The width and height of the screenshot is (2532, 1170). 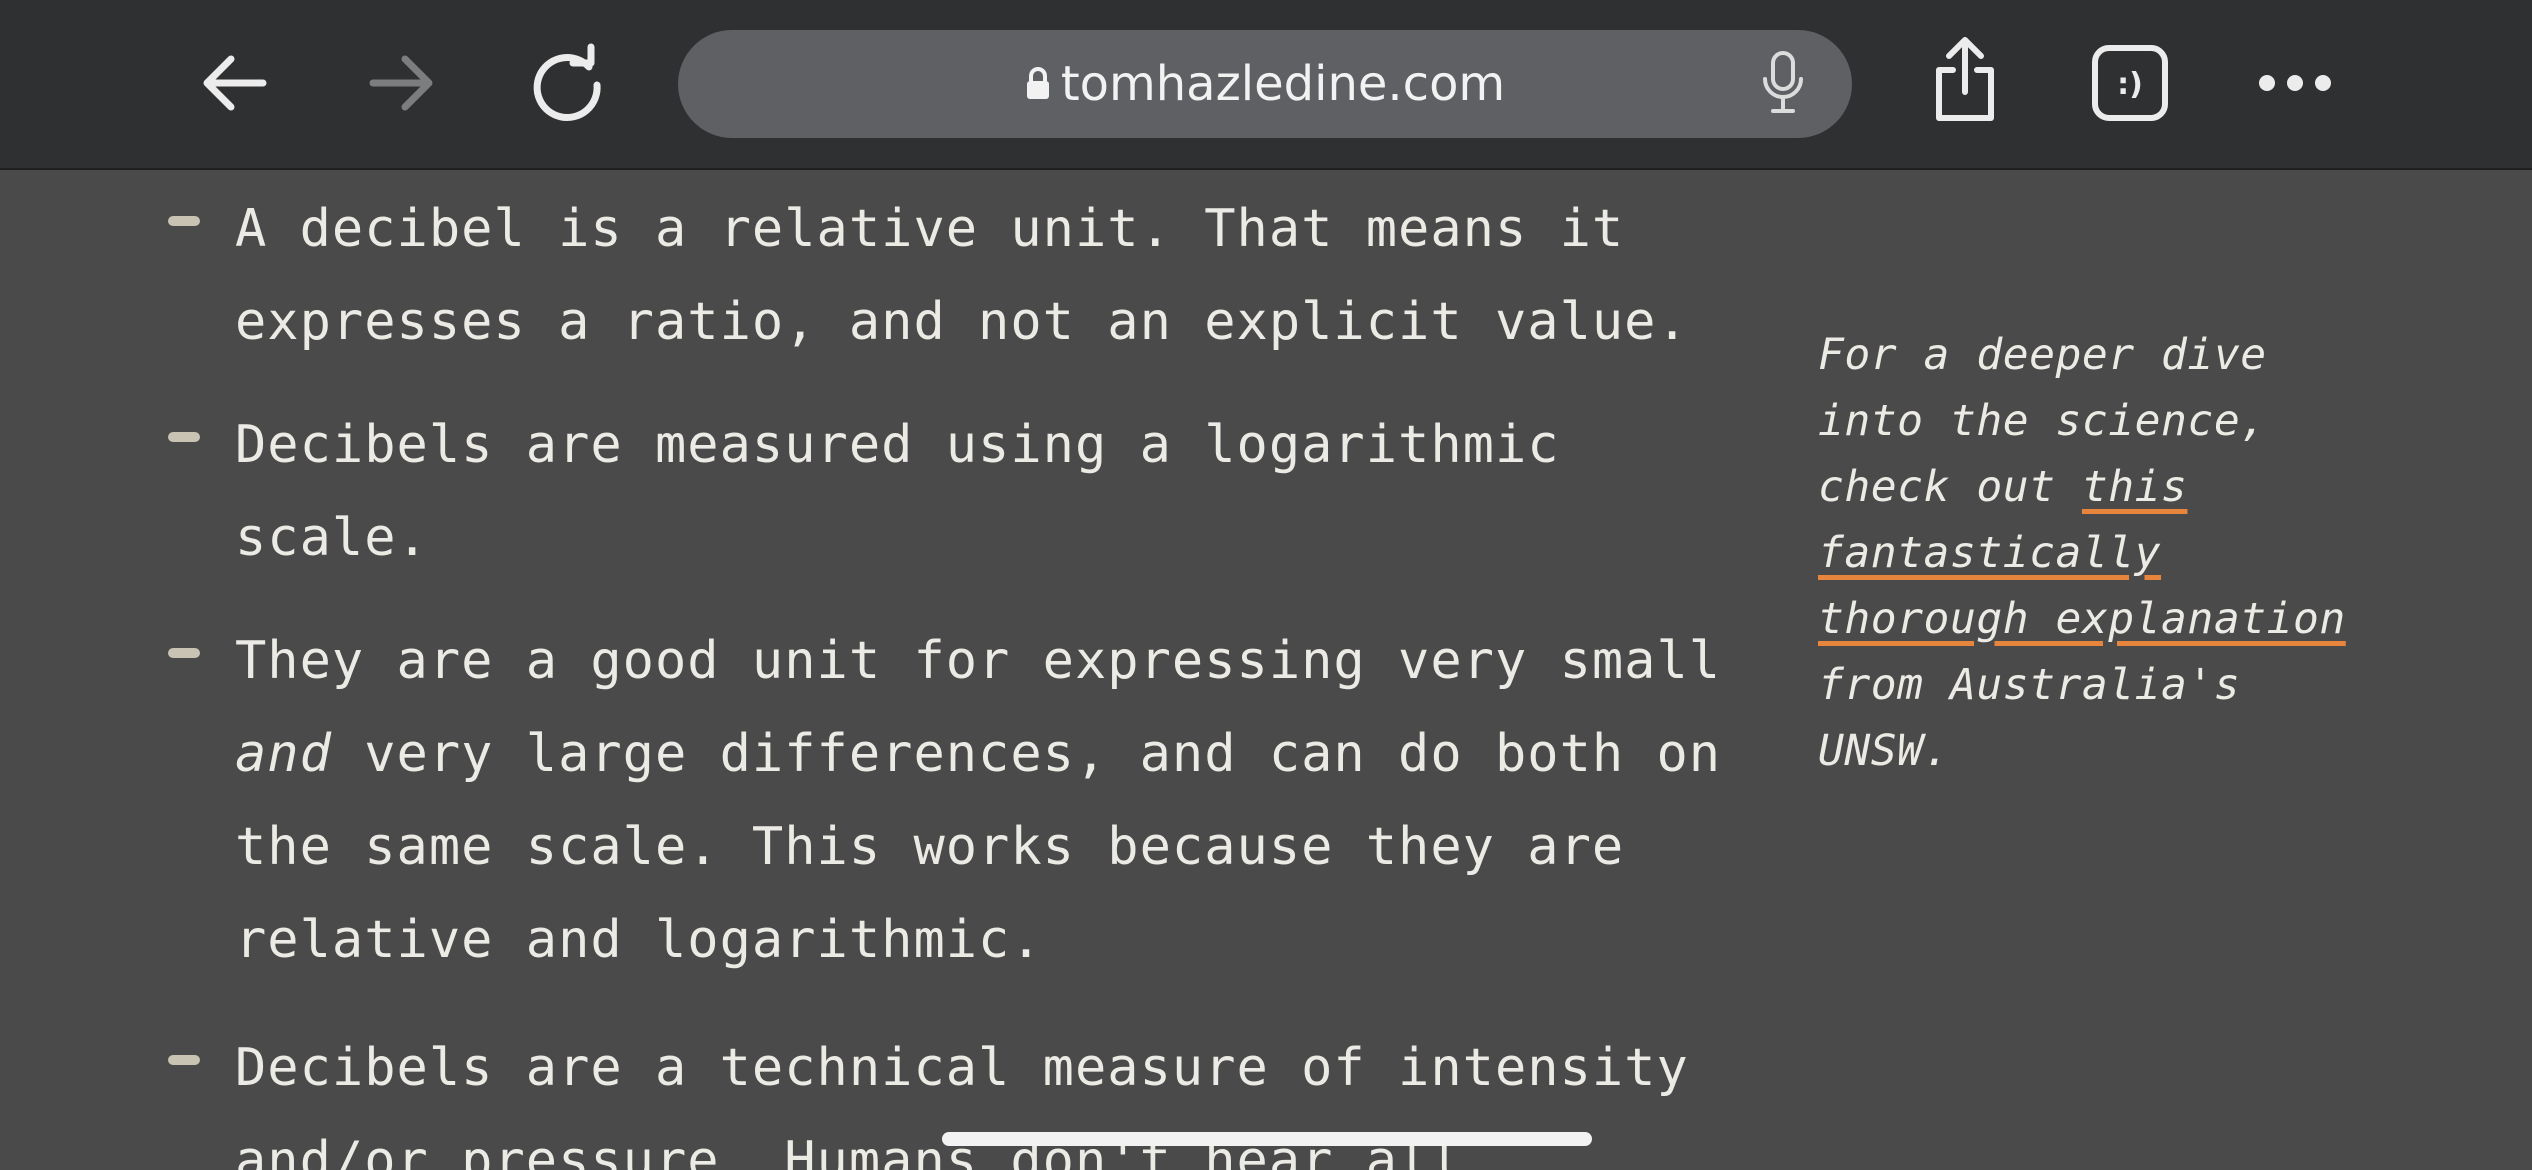 I want to click on sidenote-text: from Australia's UNSW., so click(x=2029, y=718).